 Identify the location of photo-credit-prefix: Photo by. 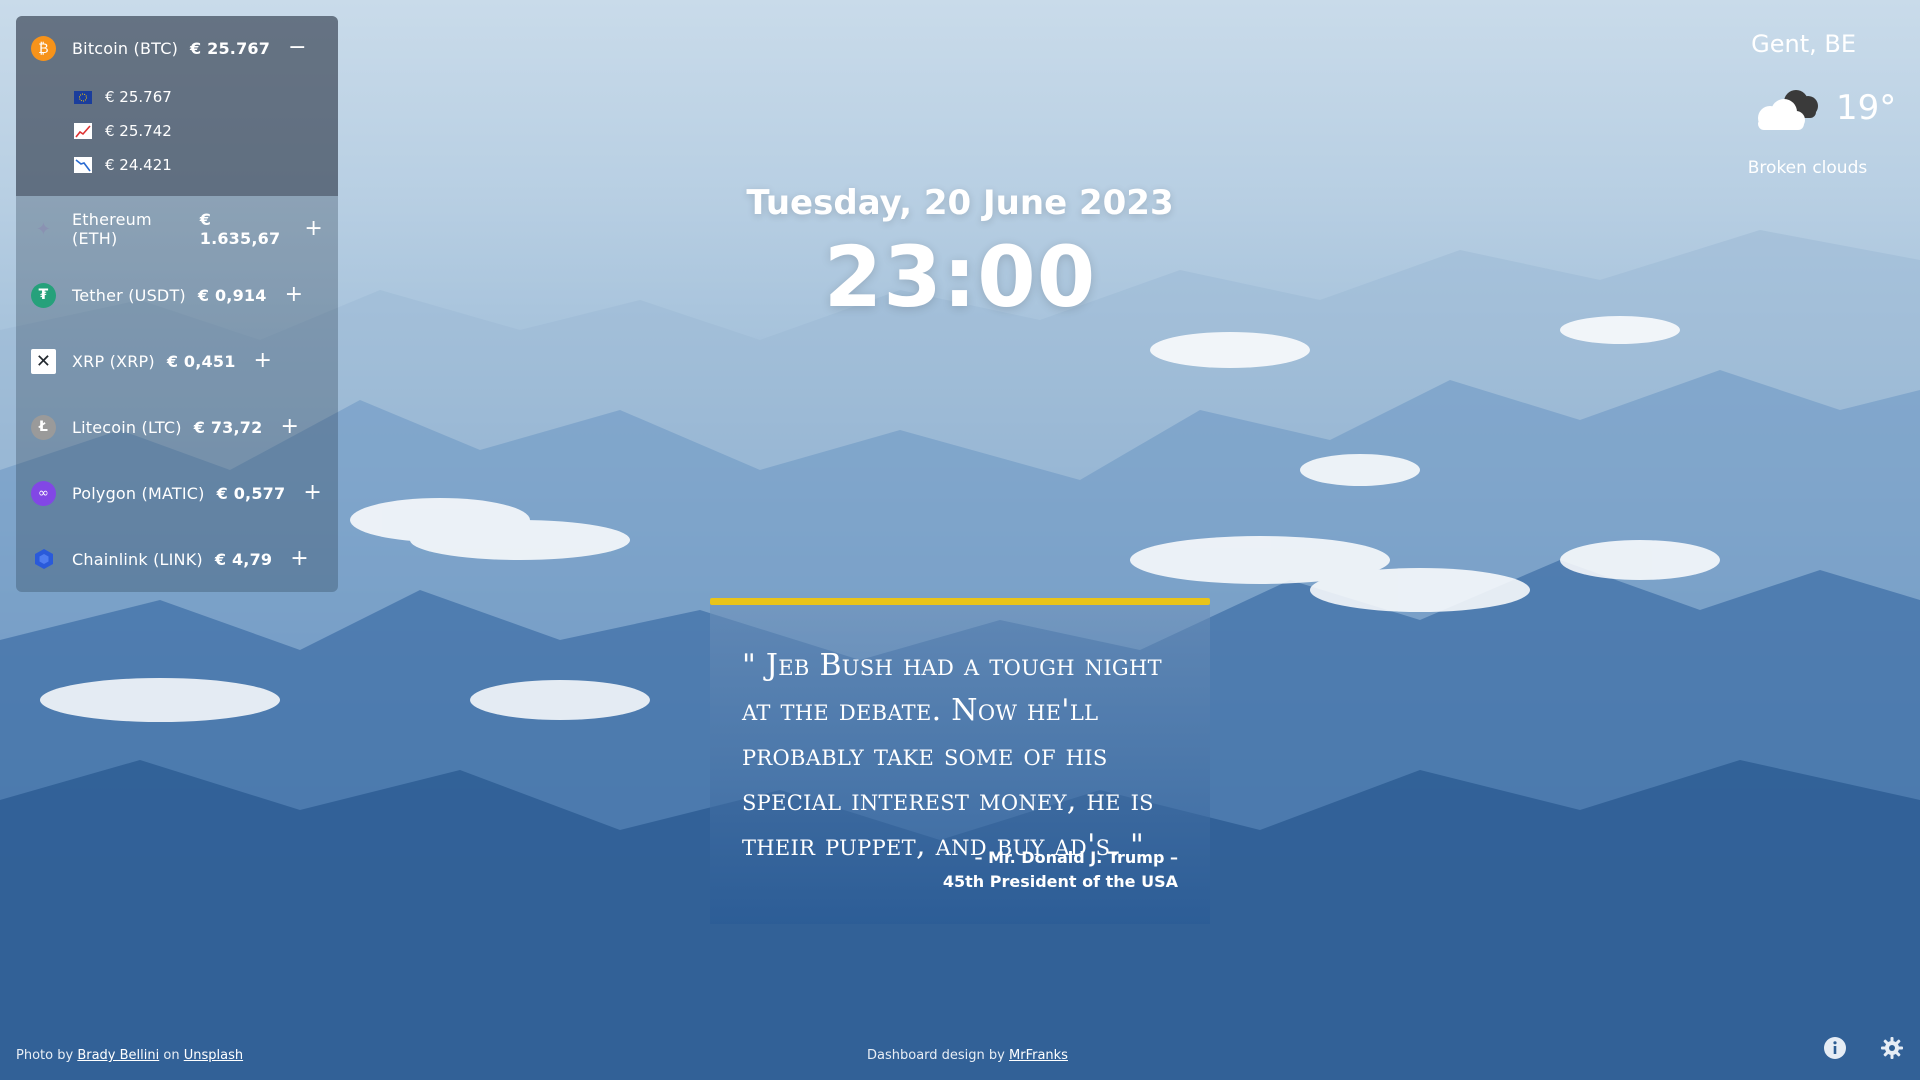
(45, 1055).